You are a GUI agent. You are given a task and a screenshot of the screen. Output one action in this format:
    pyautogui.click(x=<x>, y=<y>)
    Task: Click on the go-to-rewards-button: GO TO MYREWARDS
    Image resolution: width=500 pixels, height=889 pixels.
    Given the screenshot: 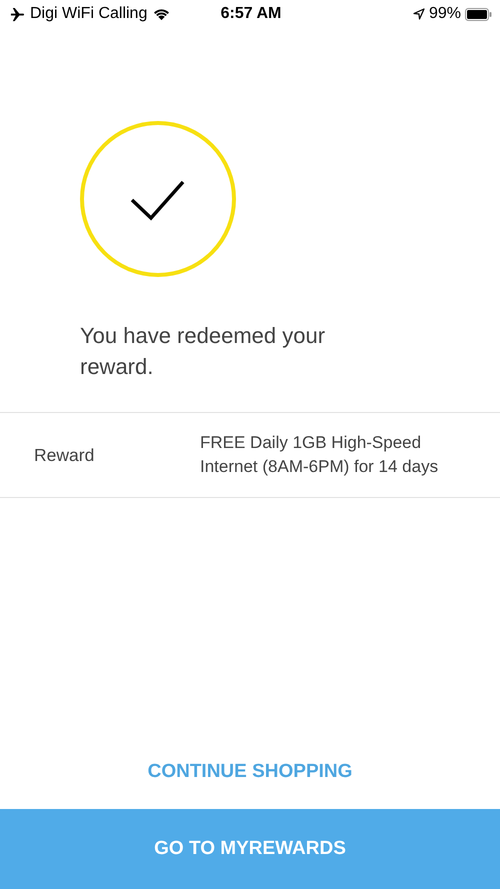 What is the action you would take?
    pyautogui.click(x=250, y=849)
    